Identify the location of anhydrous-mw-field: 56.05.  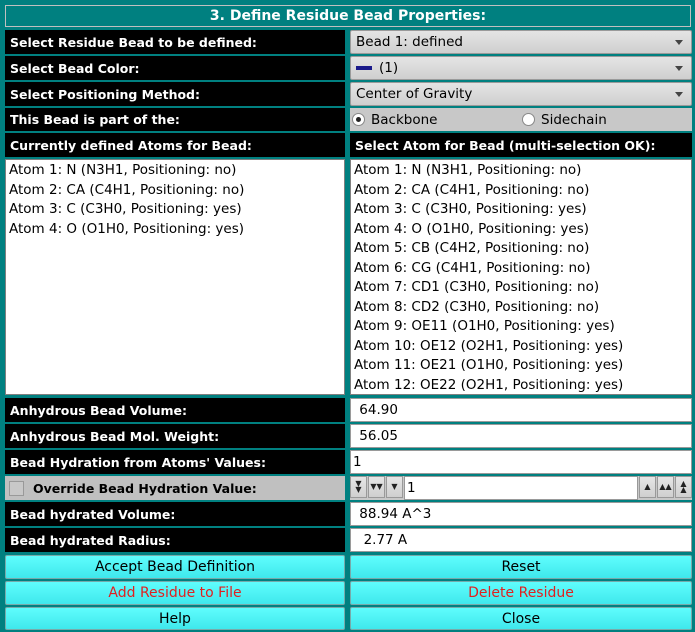
(521, 436).